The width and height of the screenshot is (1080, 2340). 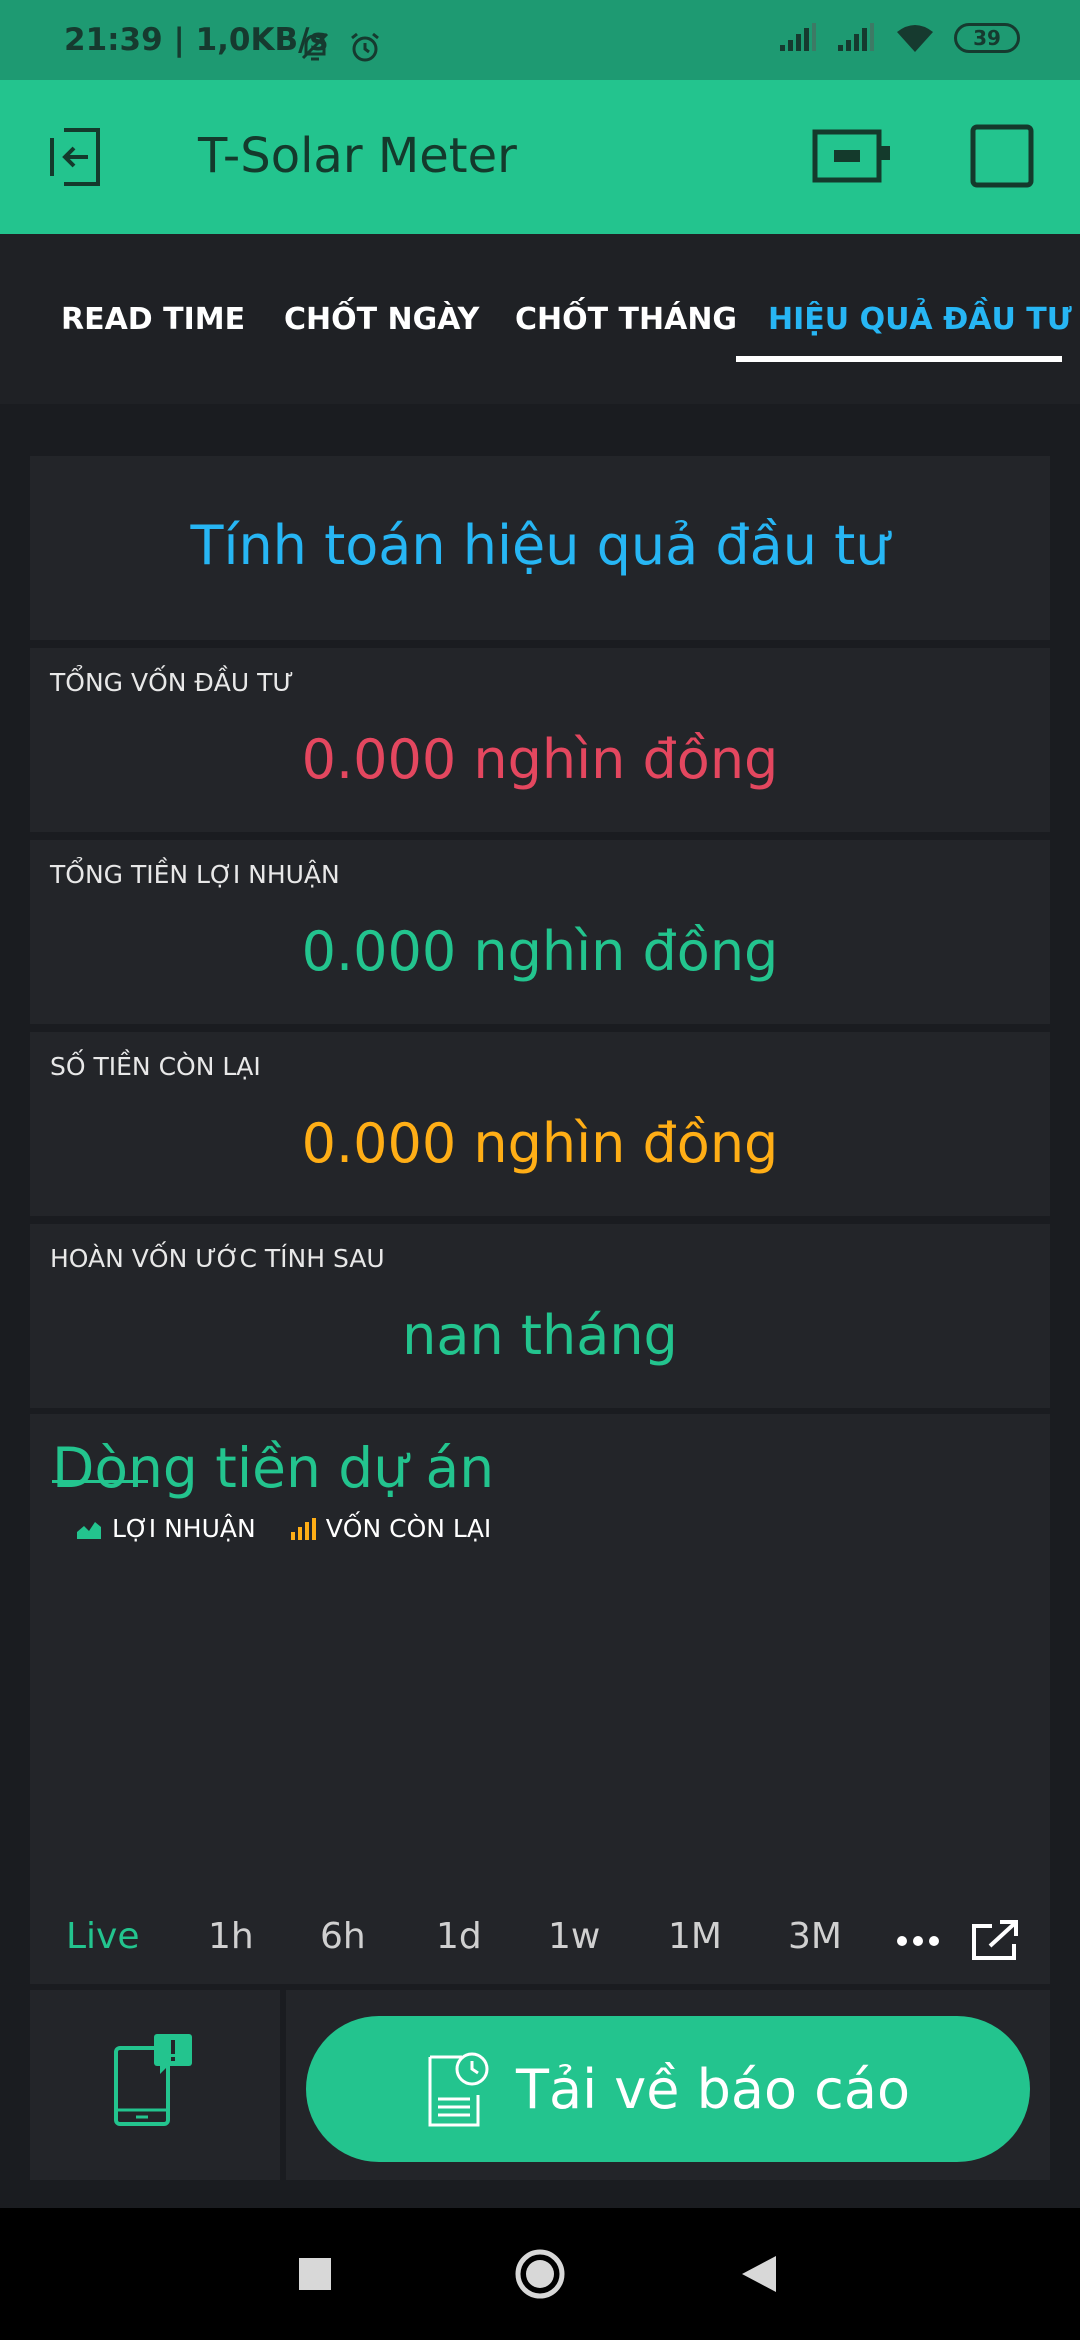 I want to click on exit-icon, so click(x=77, y=157).